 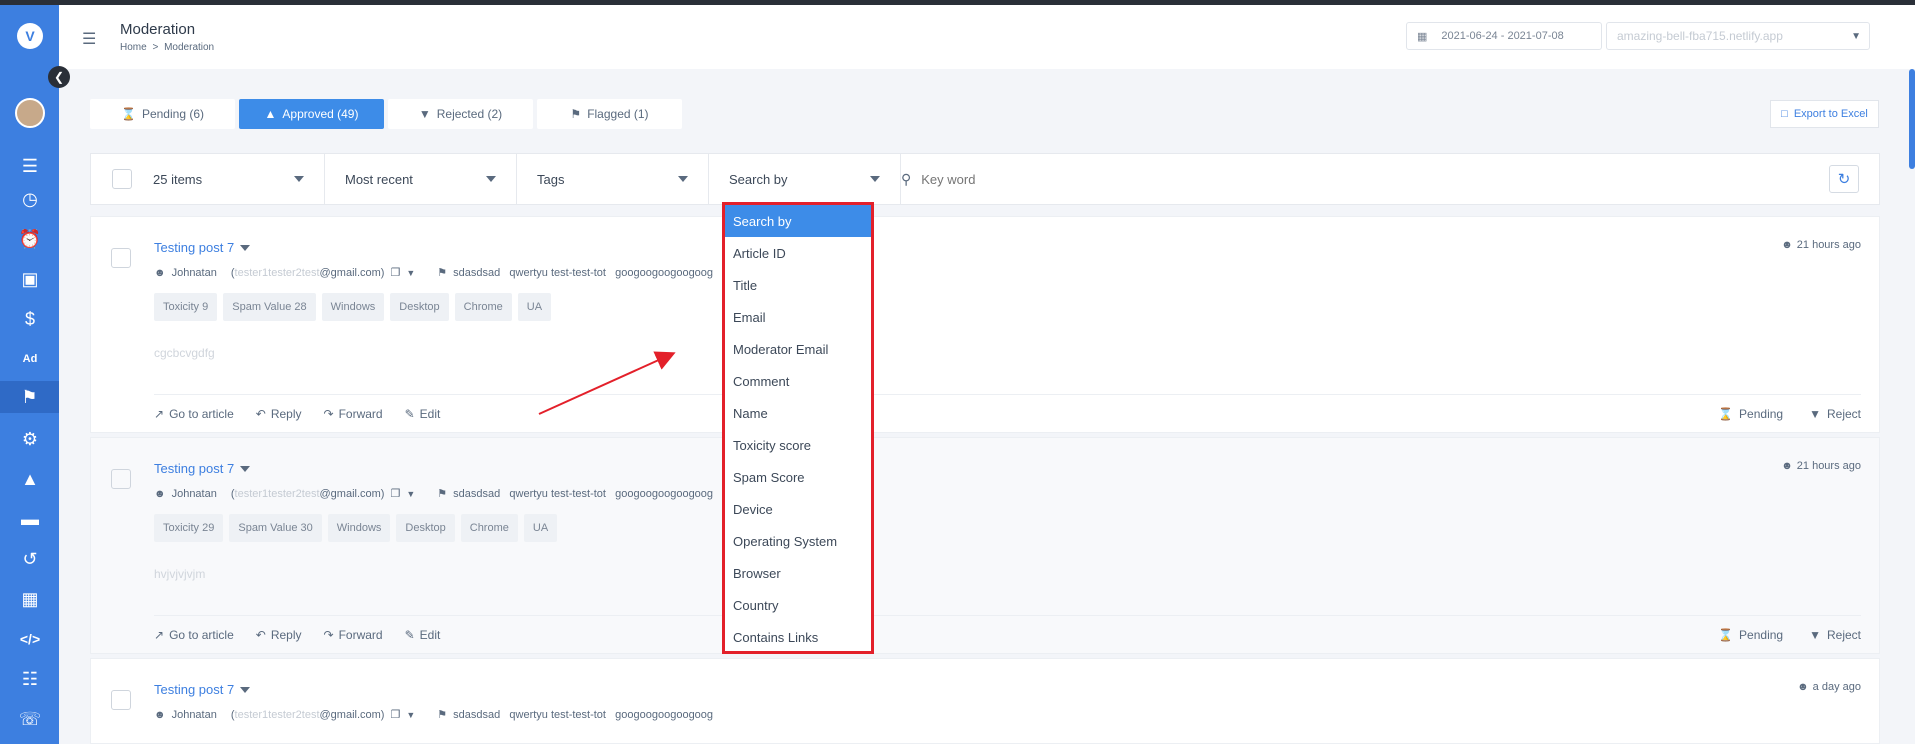 What do you see at coordinates (1912, 406) in the screenshot?
I see `scrollbar-track` at bounding box center [1912, 406].